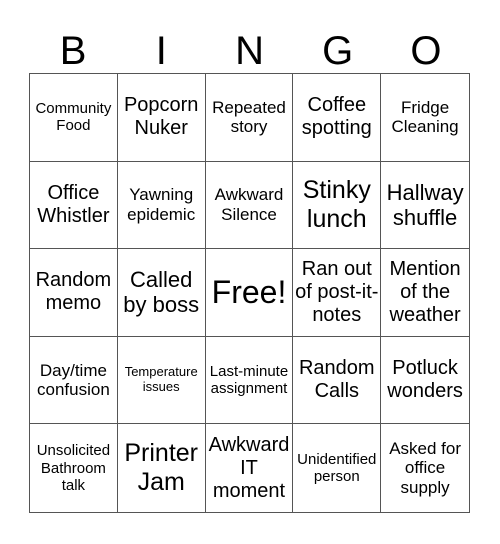 The height and width of the screenshot is (544, 500). What do you see at coordinates (426, 51) in the screenshot?
I see `header-letter-o: O` at bounding box center [426, 51].